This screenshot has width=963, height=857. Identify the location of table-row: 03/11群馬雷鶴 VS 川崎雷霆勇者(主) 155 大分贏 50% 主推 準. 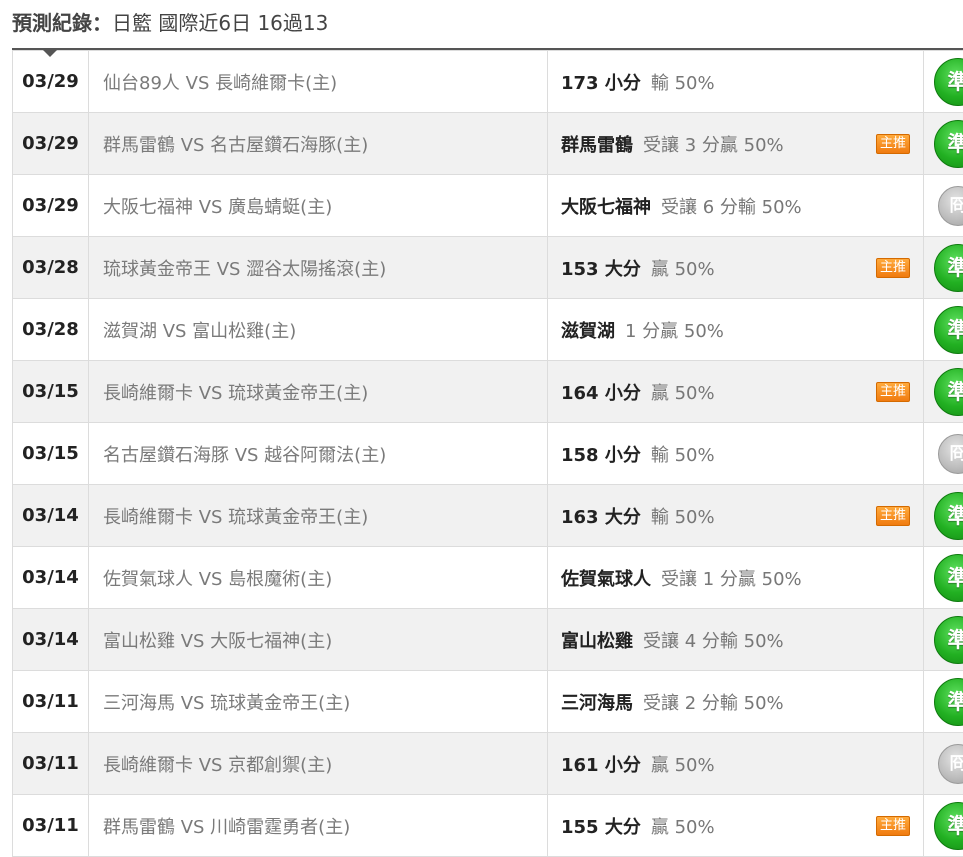
(488, 826).